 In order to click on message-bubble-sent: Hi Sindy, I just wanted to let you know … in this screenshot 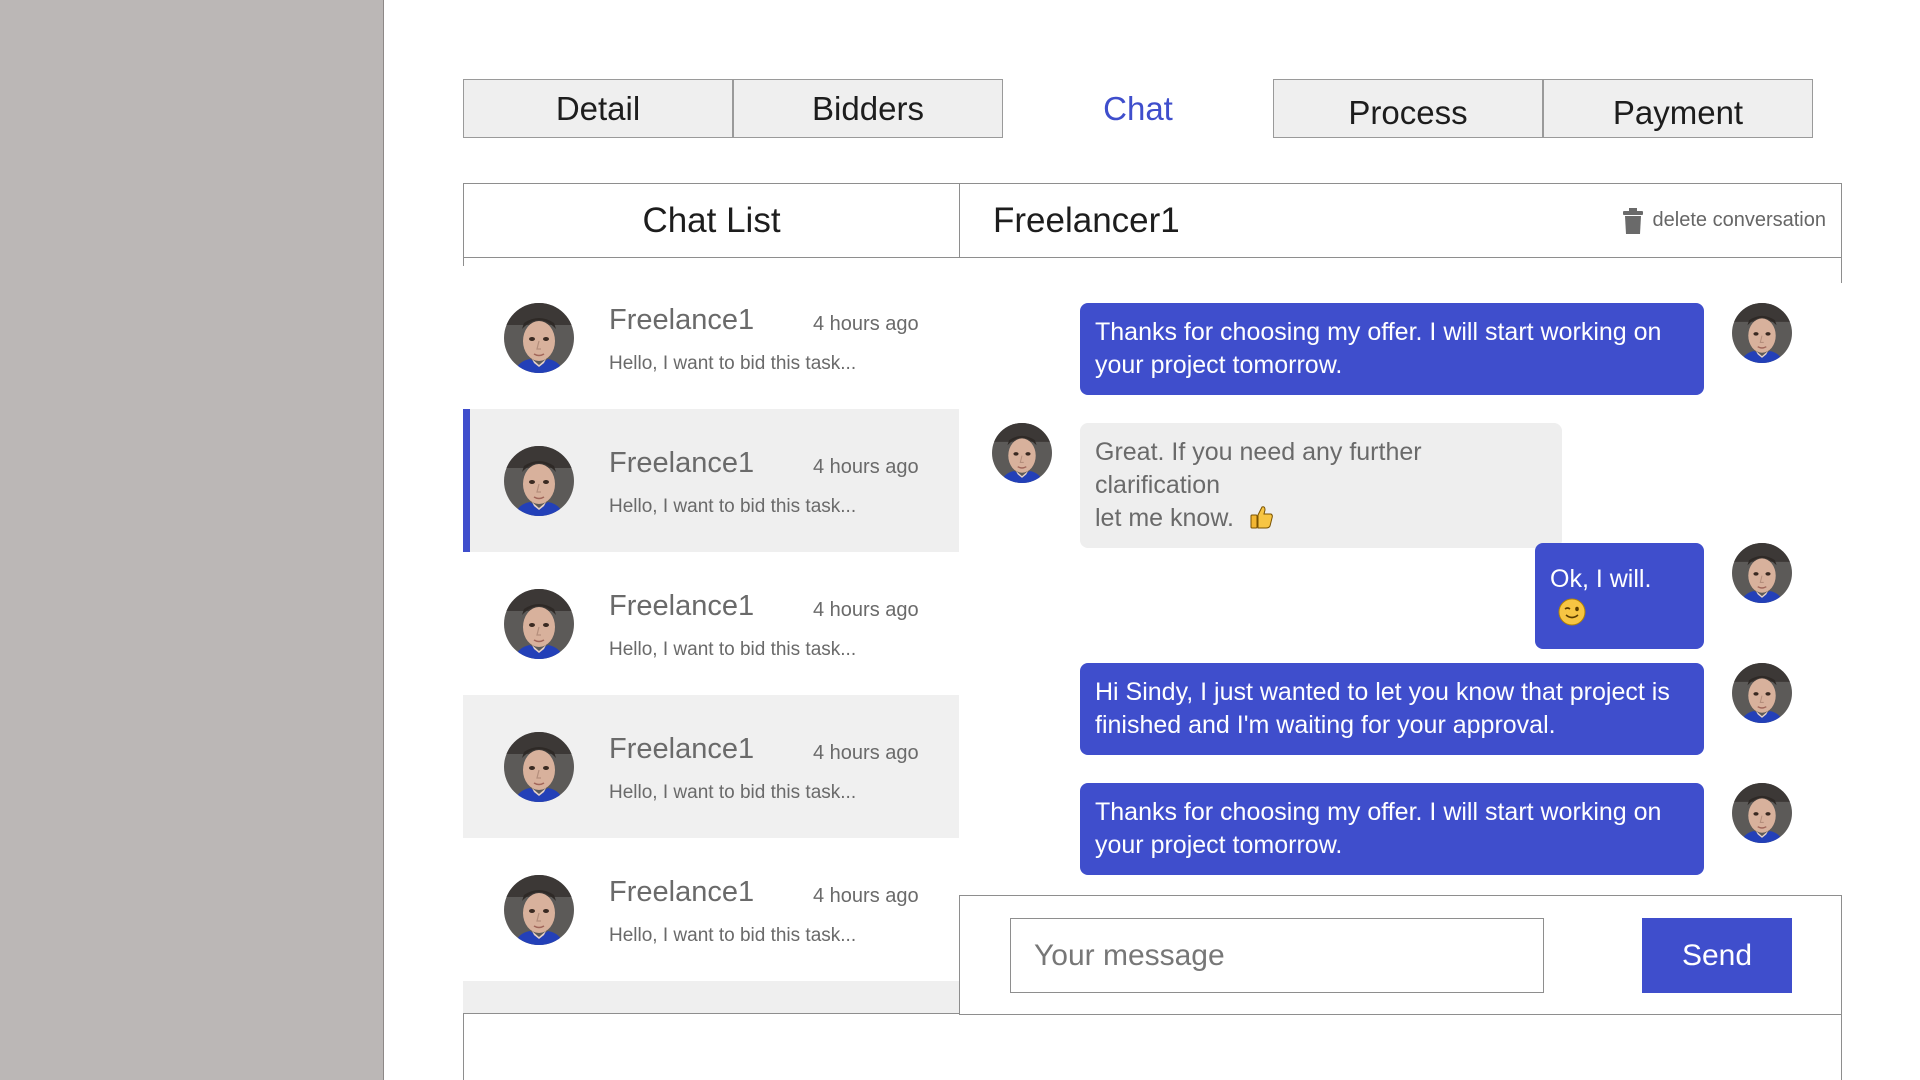, I will do `click(1392, 709)`.